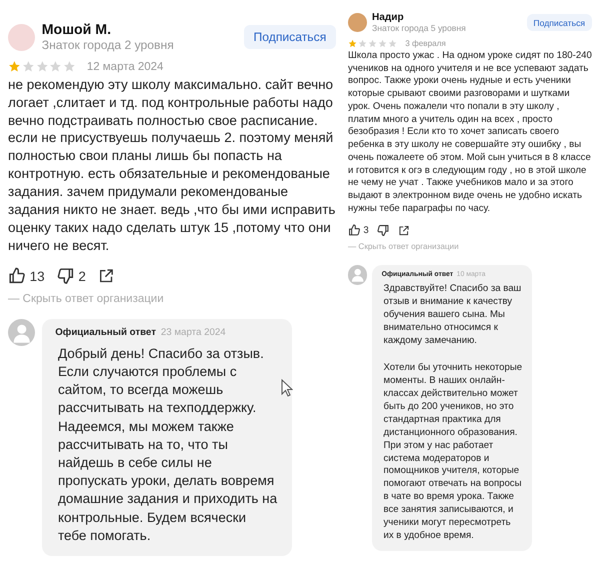  Describe the element at coordinates (168, 444) in the screenshot. I see `reply-text: Добрый день! Спасибо за отзыв. Если случаются проблемы с сайтом, то всегда можешь рассчитывать на техподдержку. Надеемся, мы можем также рассчитывать на то, что ты найдешь в себе силы не пропускать уроки, делать вовремя домашние задания и приходить на контрольные. Будем всячески тебе помогать.` at that location.